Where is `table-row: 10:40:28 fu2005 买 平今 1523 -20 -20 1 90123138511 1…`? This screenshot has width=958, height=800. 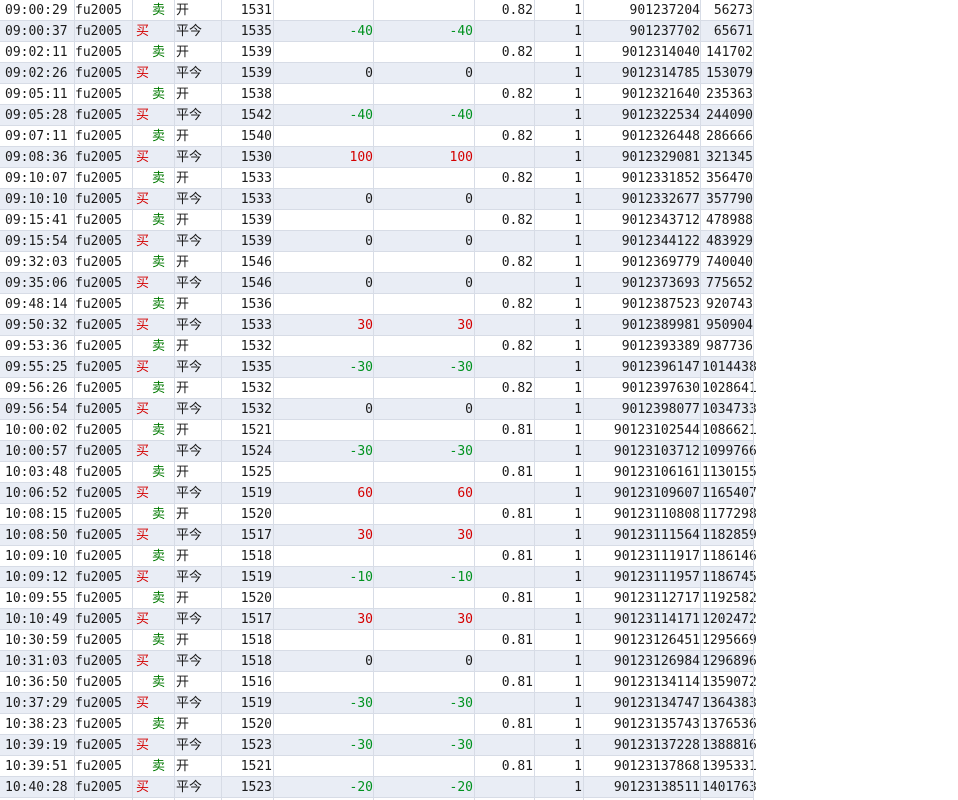
table-row: 10:40:28 fu2005 买 平今 1523 -20 -20 1 90123138511 1… is located at coordinates (479, 787).